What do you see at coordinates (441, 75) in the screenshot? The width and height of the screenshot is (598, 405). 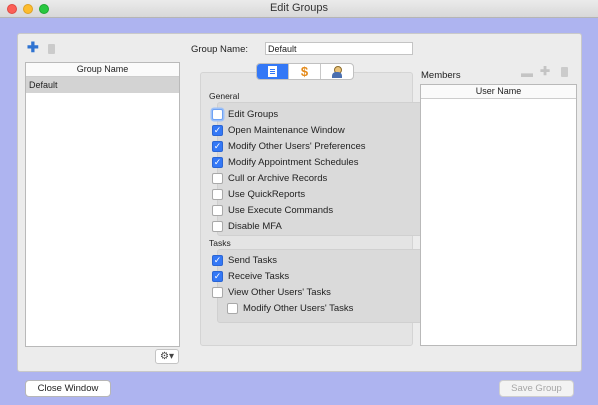 I see `members-title: Members` at bounding box center [441, 75].